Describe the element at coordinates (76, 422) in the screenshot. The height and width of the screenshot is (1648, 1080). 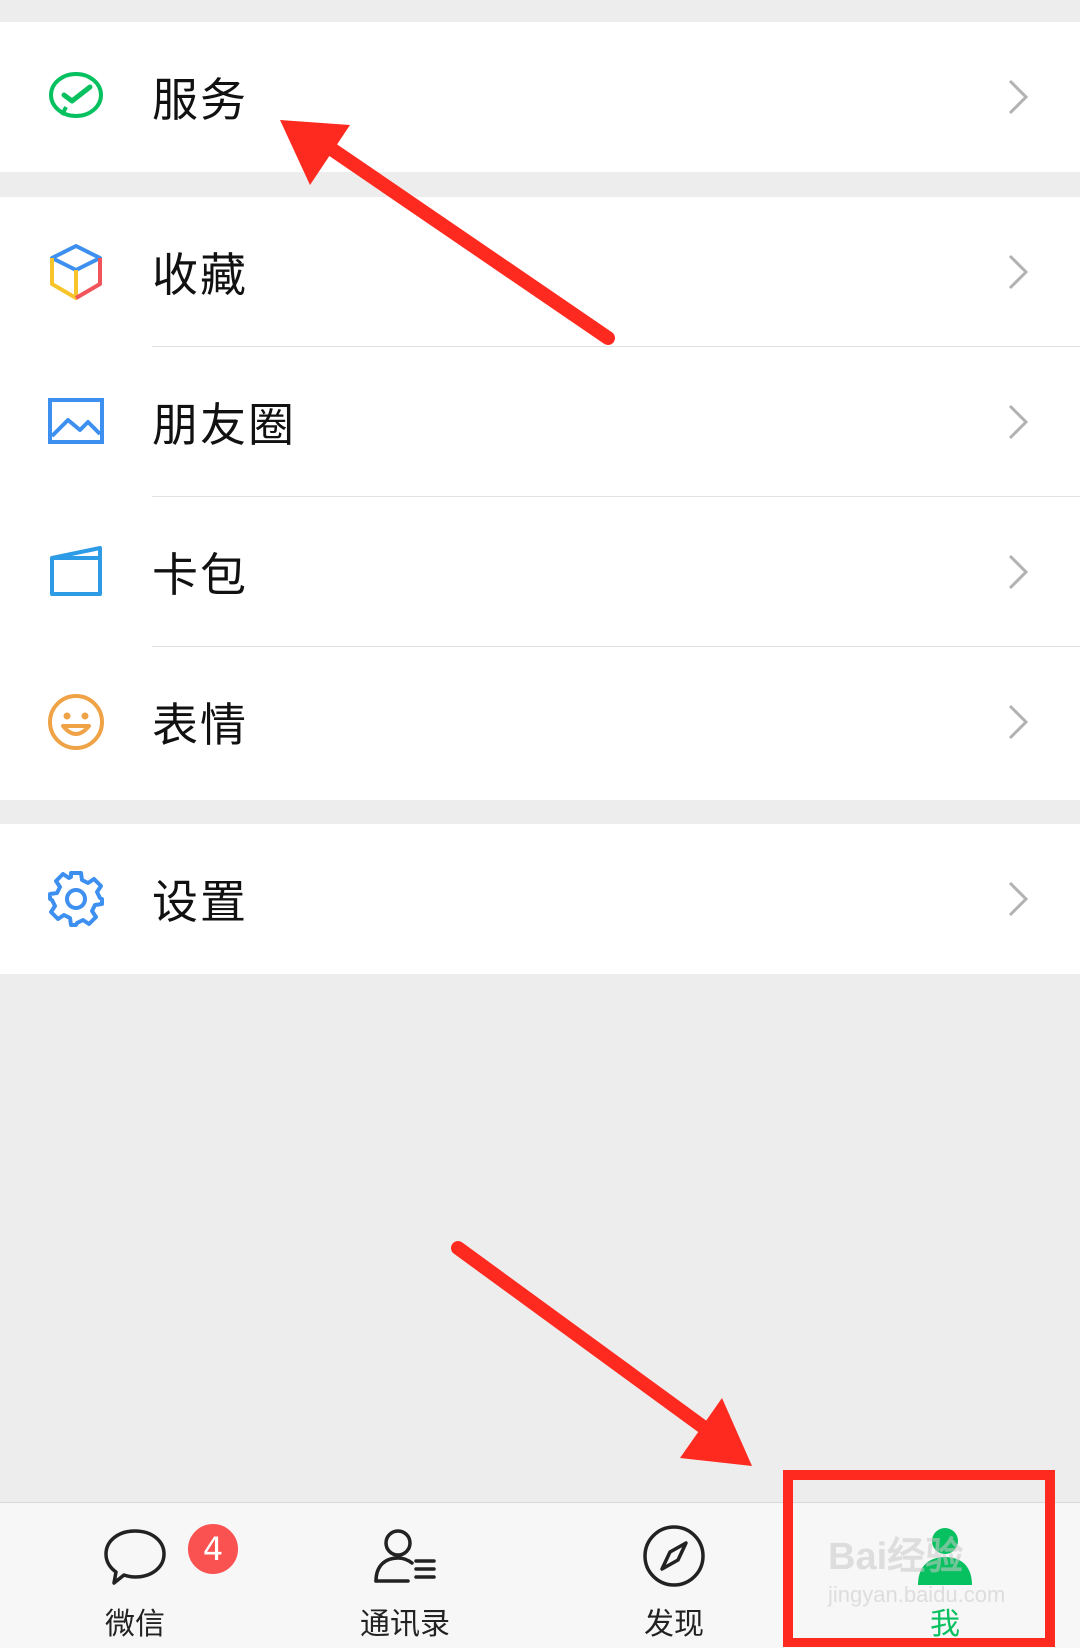
I see `picture-icon` at that location.